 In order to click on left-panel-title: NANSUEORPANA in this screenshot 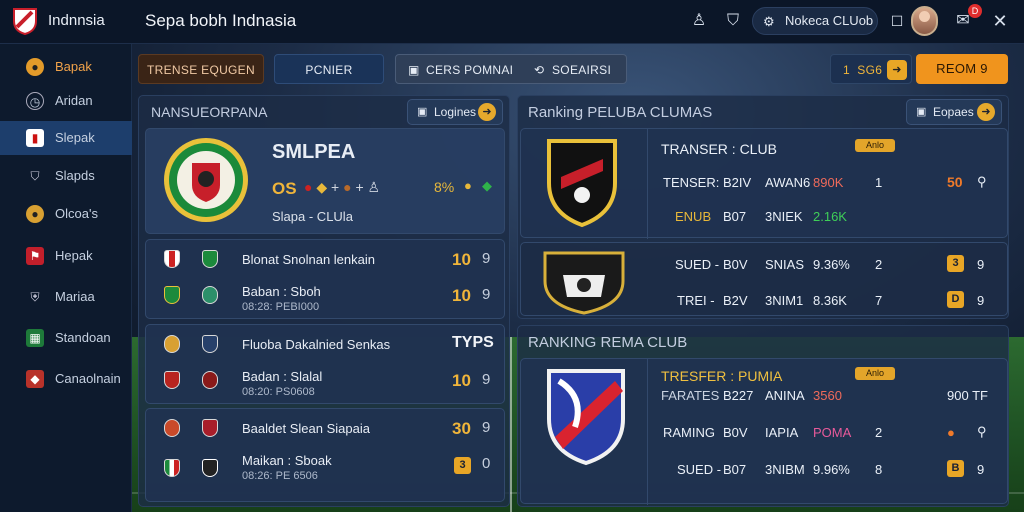, I will do `click(209, 112)`.